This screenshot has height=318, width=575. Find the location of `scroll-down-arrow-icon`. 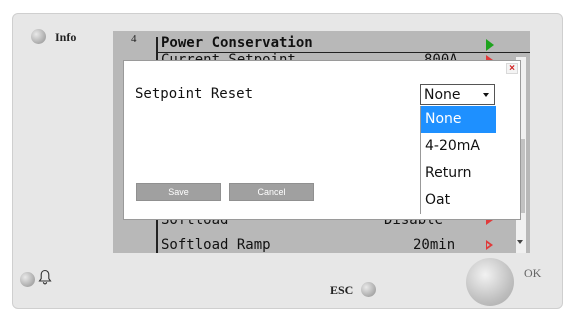

scroll-down-arrow-icon is located at coordinates (520, 242).